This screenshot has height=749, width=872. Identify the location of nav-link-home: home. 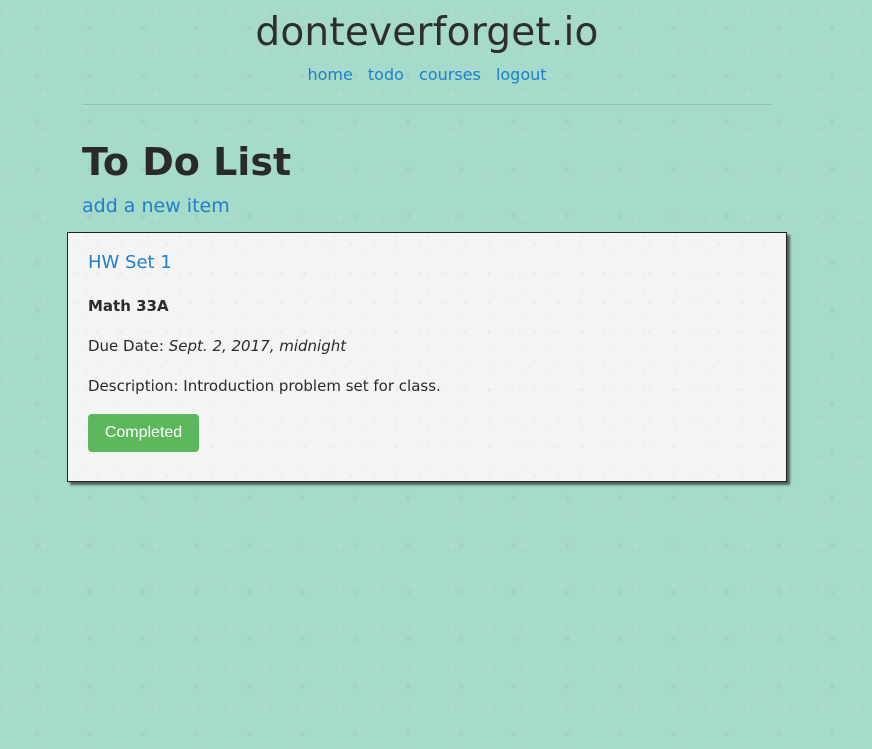
(329, 74).